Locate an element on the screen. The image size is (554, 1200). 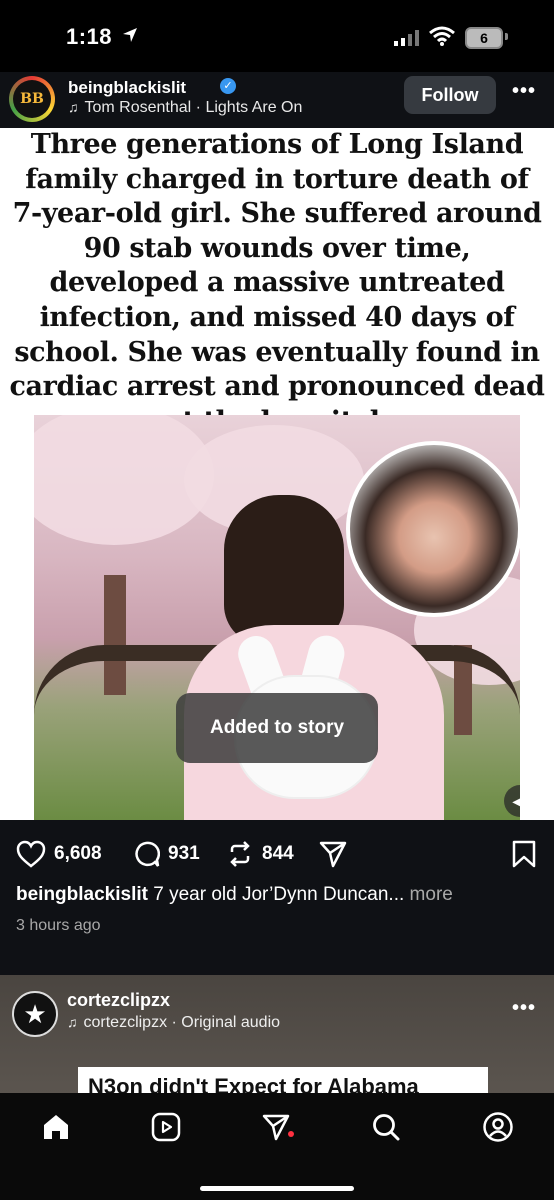
location-arrow-icon is located at coordinates (130, 35).